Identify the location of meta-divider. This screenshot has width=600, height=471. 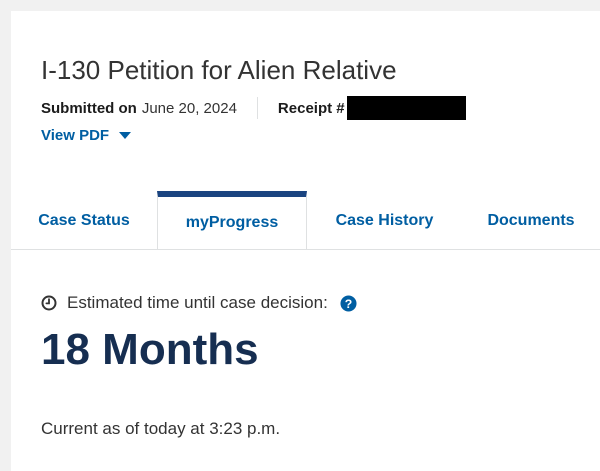
(257, 108).